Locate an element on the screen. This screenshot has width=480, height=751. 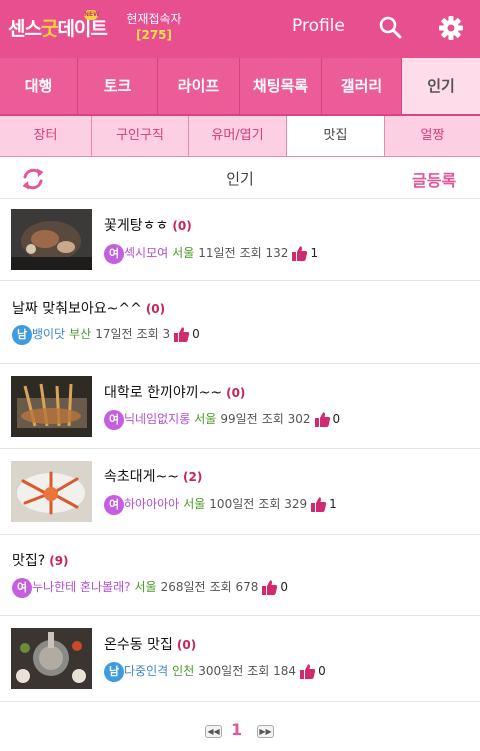
comment-count: (9) is located at coordinates (59, 561).